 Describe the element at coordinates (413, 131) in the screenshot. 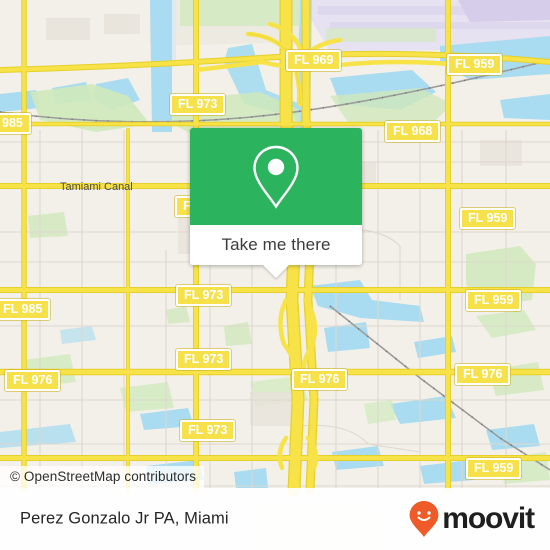

I see `road-shield: FL 968` at that location.